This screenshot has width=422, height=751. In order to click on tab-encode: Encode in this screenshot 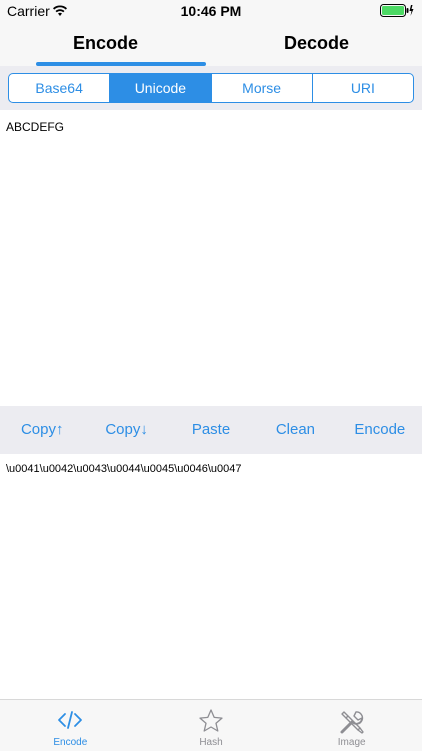, I will do `click(105, 44)`.